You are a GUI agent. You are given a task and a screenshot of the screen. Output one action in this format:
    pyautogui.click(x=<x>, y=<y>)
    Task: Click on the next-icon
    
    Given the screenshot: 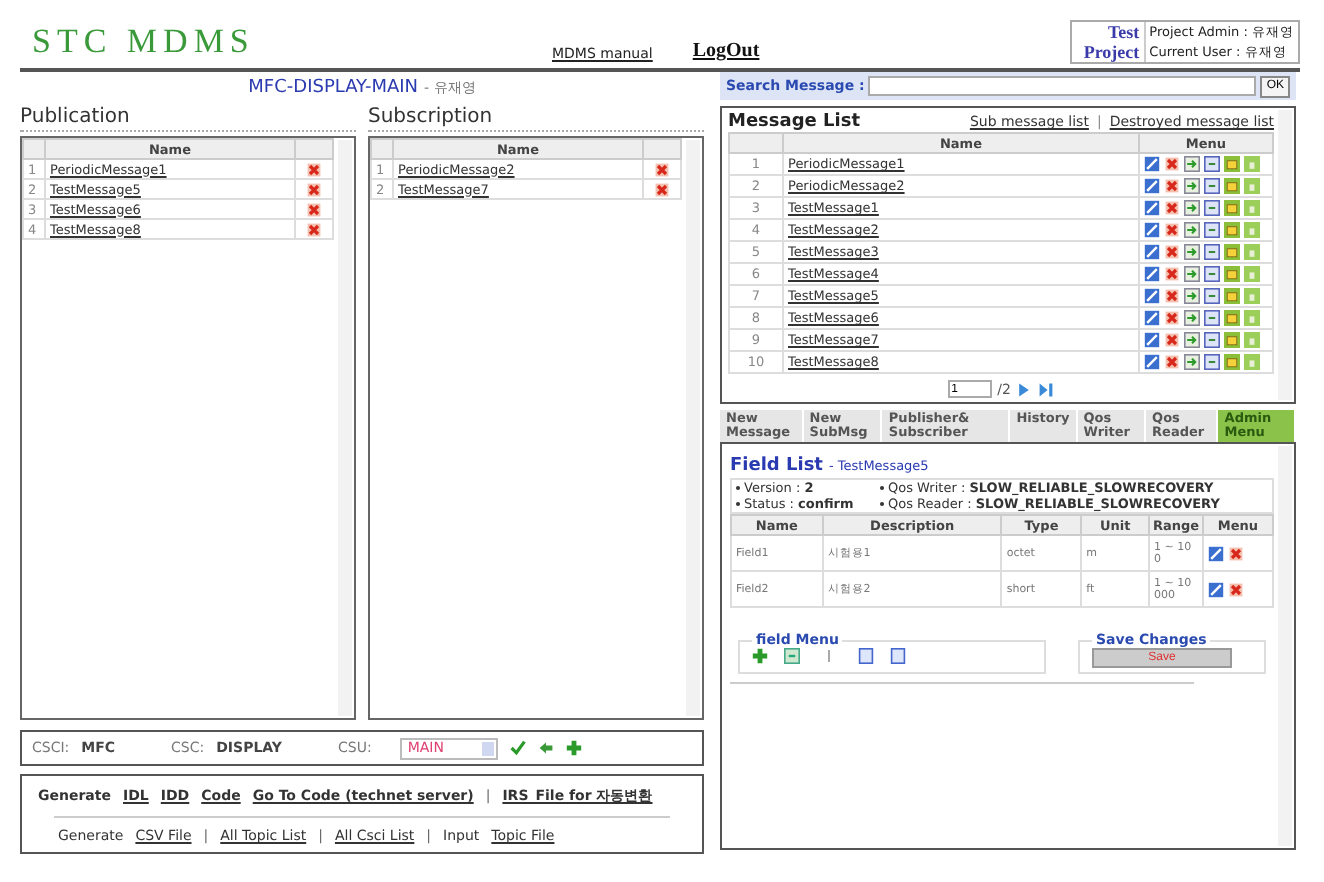 What is the action you would take?
    pyautogui.click(x=1024, y=389)
    